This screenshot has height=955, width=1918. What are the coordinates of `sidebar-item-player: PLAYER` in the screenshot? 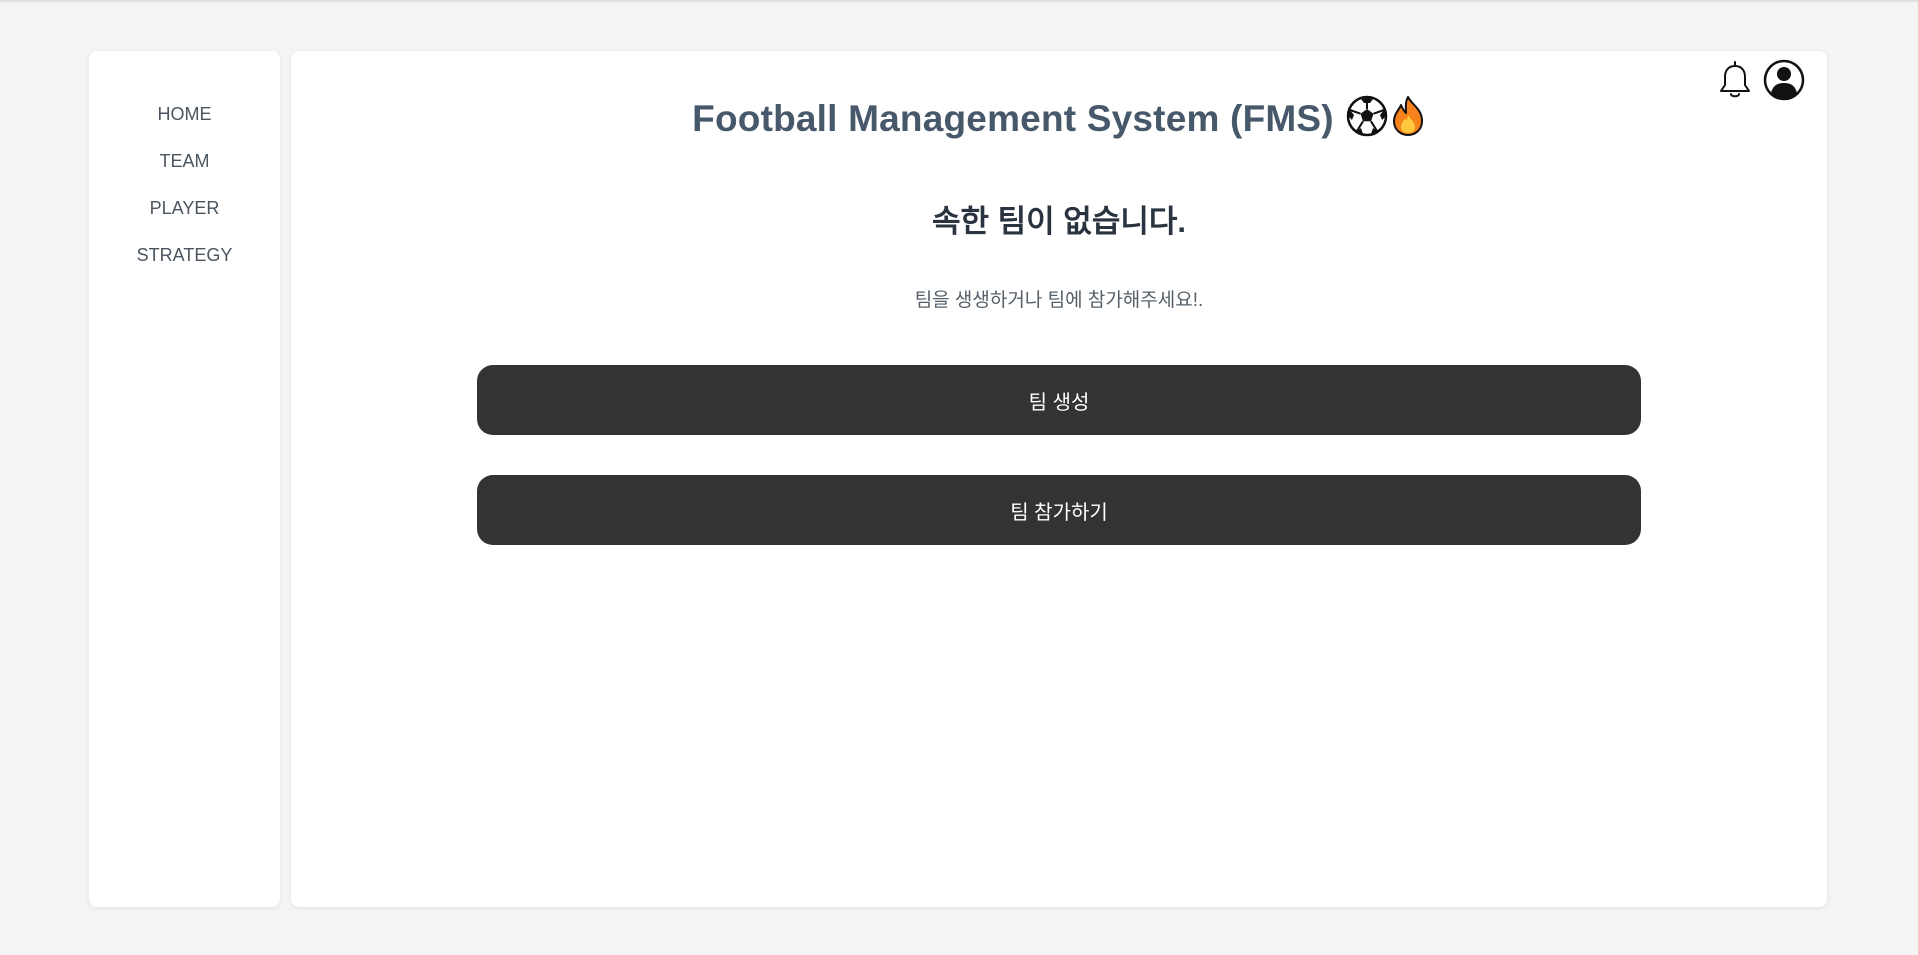 It's located at (184, 220).